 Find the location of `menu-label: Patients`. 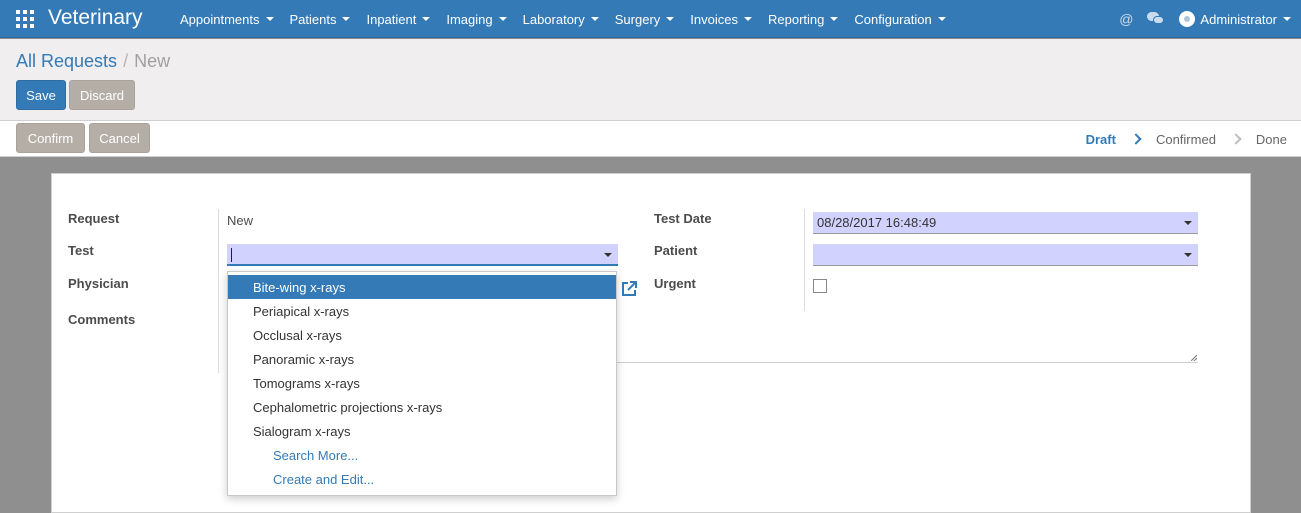

menu-label: Patients is located at coordinates (313, 19).